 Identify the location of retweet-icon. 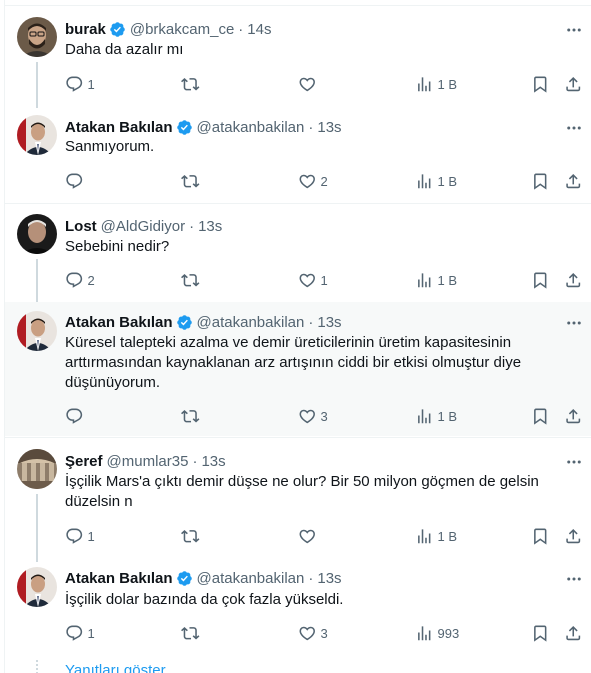
(190, 633).